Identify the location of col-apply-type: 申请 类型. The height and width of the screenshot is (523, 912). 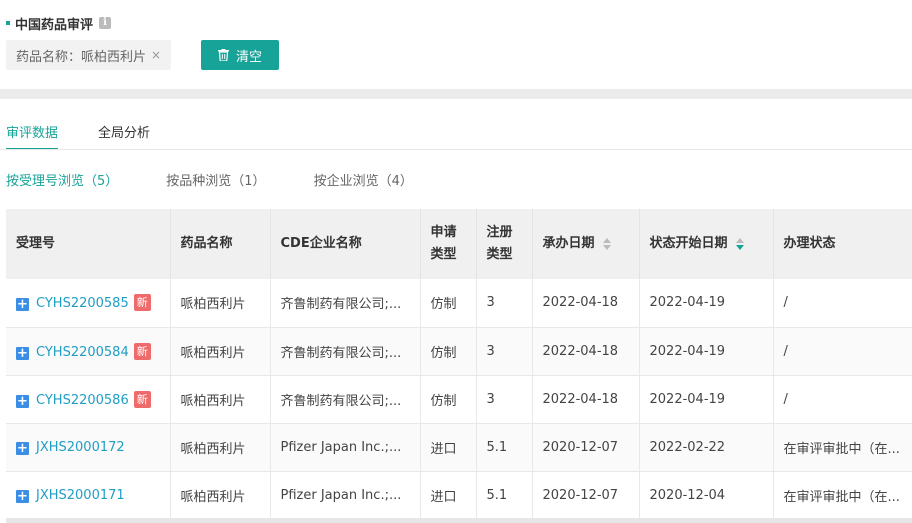
(448, 244).